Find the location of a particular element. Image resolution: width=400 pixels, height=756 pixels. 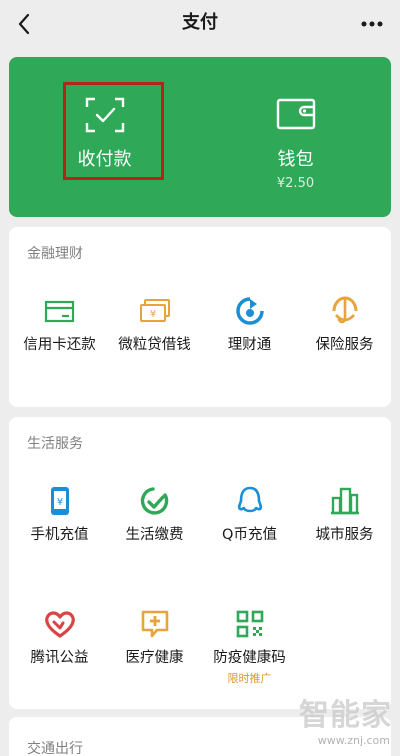

tencent-charity-button: 腾讯公益 is located at coordinates (59, 641).